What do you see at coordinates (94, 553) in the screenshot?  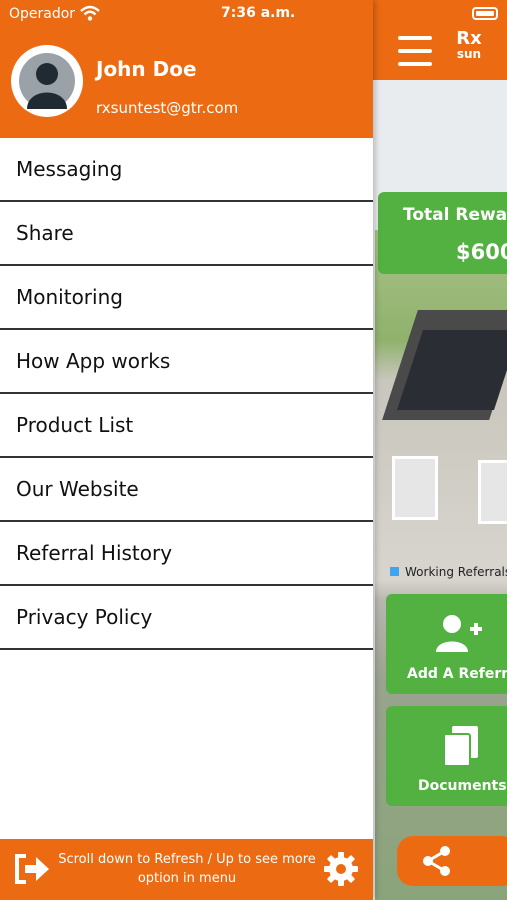 I see `menu-item-label: Referral History` at bounding box center [94, 553].